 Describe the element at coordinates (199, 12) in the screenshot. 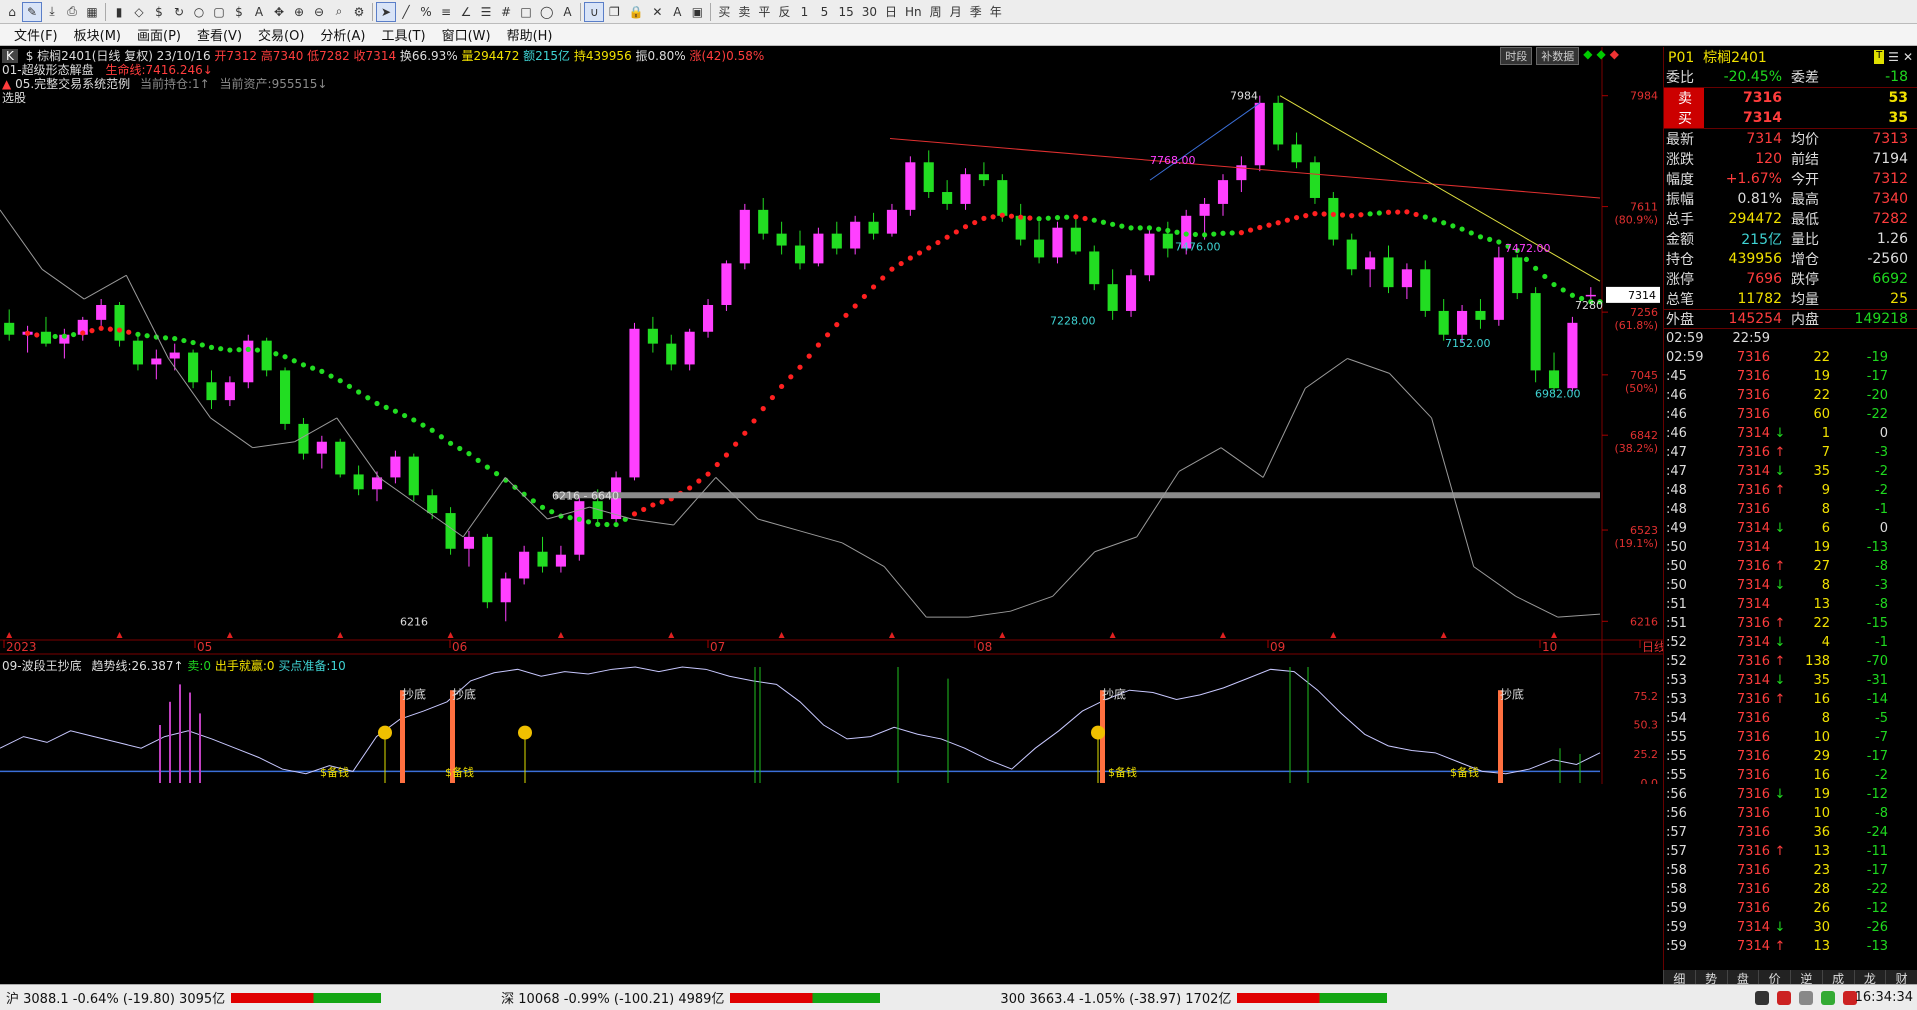

I see `circle-icon: ○` at that location.